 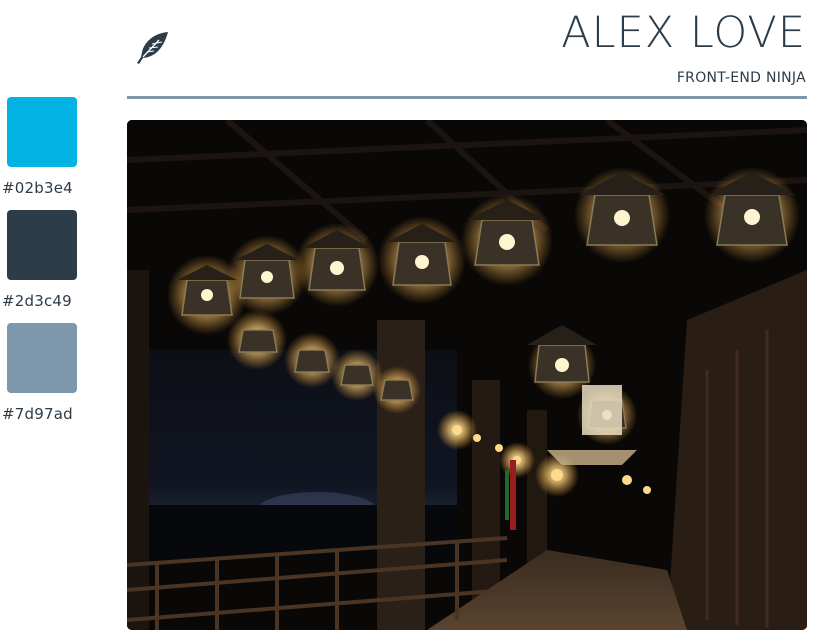 I want to click on swatch-primary, so click(x=42, y=132).